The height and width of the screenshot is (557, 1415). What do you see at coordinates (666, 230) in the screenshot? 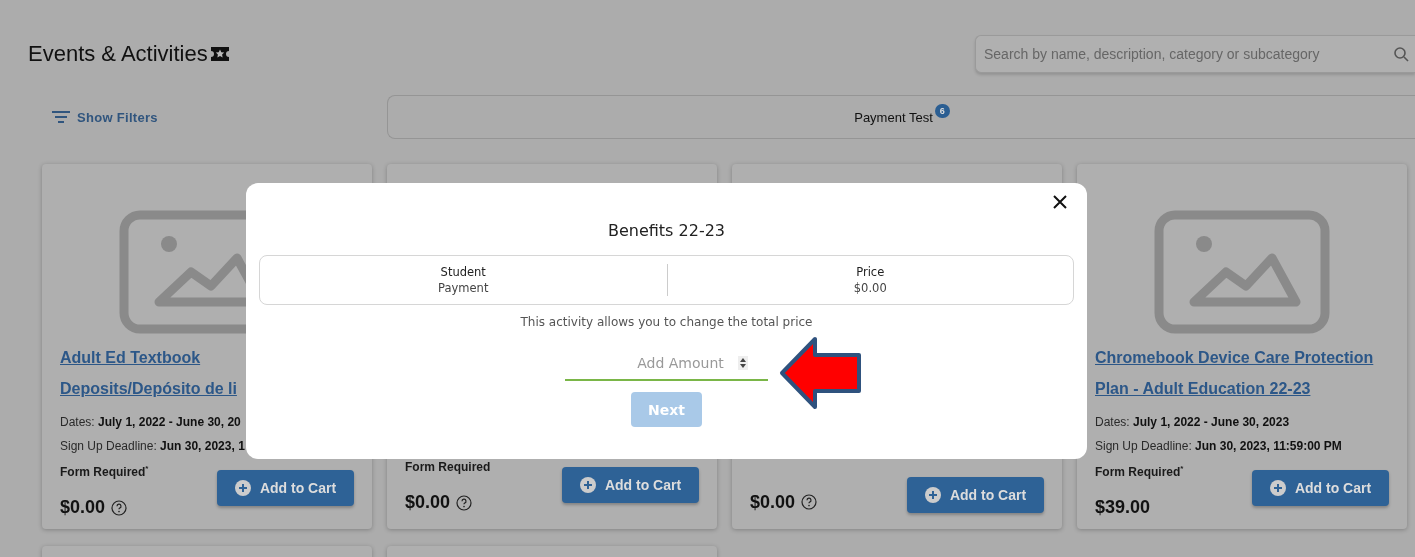
I see `modal-title: Benefits 22-23` at bounding box center [666, 230].